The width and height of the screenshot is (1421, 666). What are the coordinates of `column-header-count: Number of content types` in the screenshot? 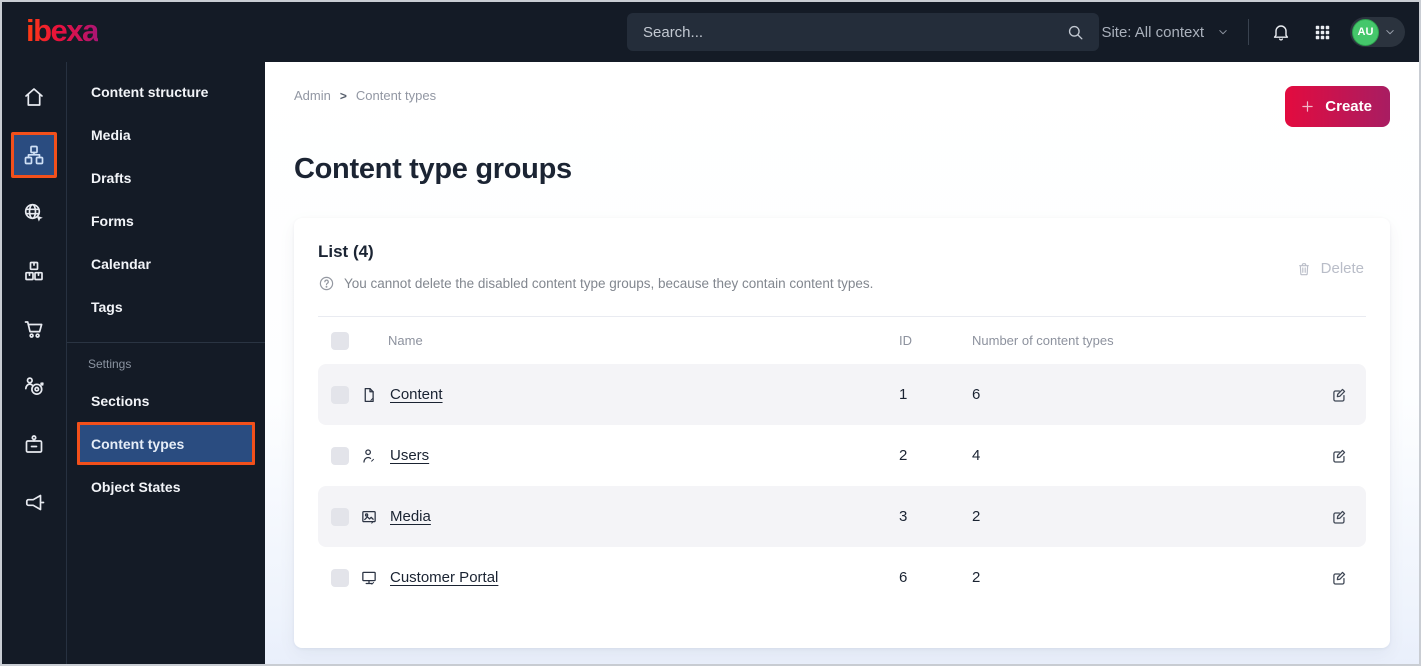 It's located at (1043, 340).